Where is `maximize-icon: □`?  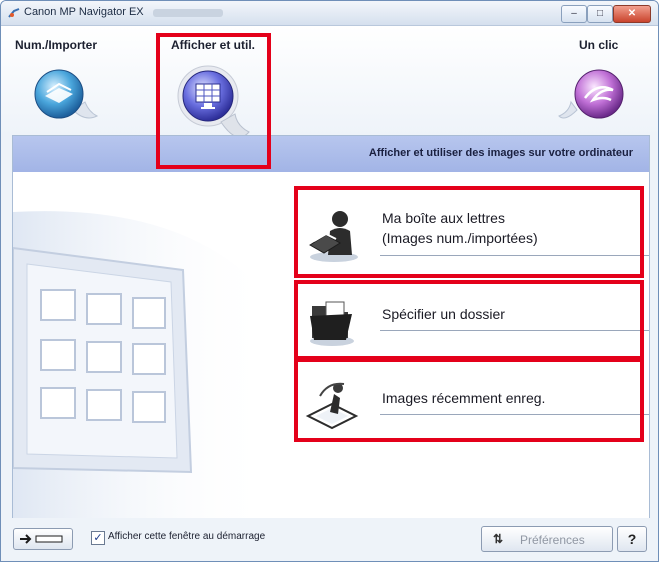
maximize-icon: □ is located at coordinates (600, 13).